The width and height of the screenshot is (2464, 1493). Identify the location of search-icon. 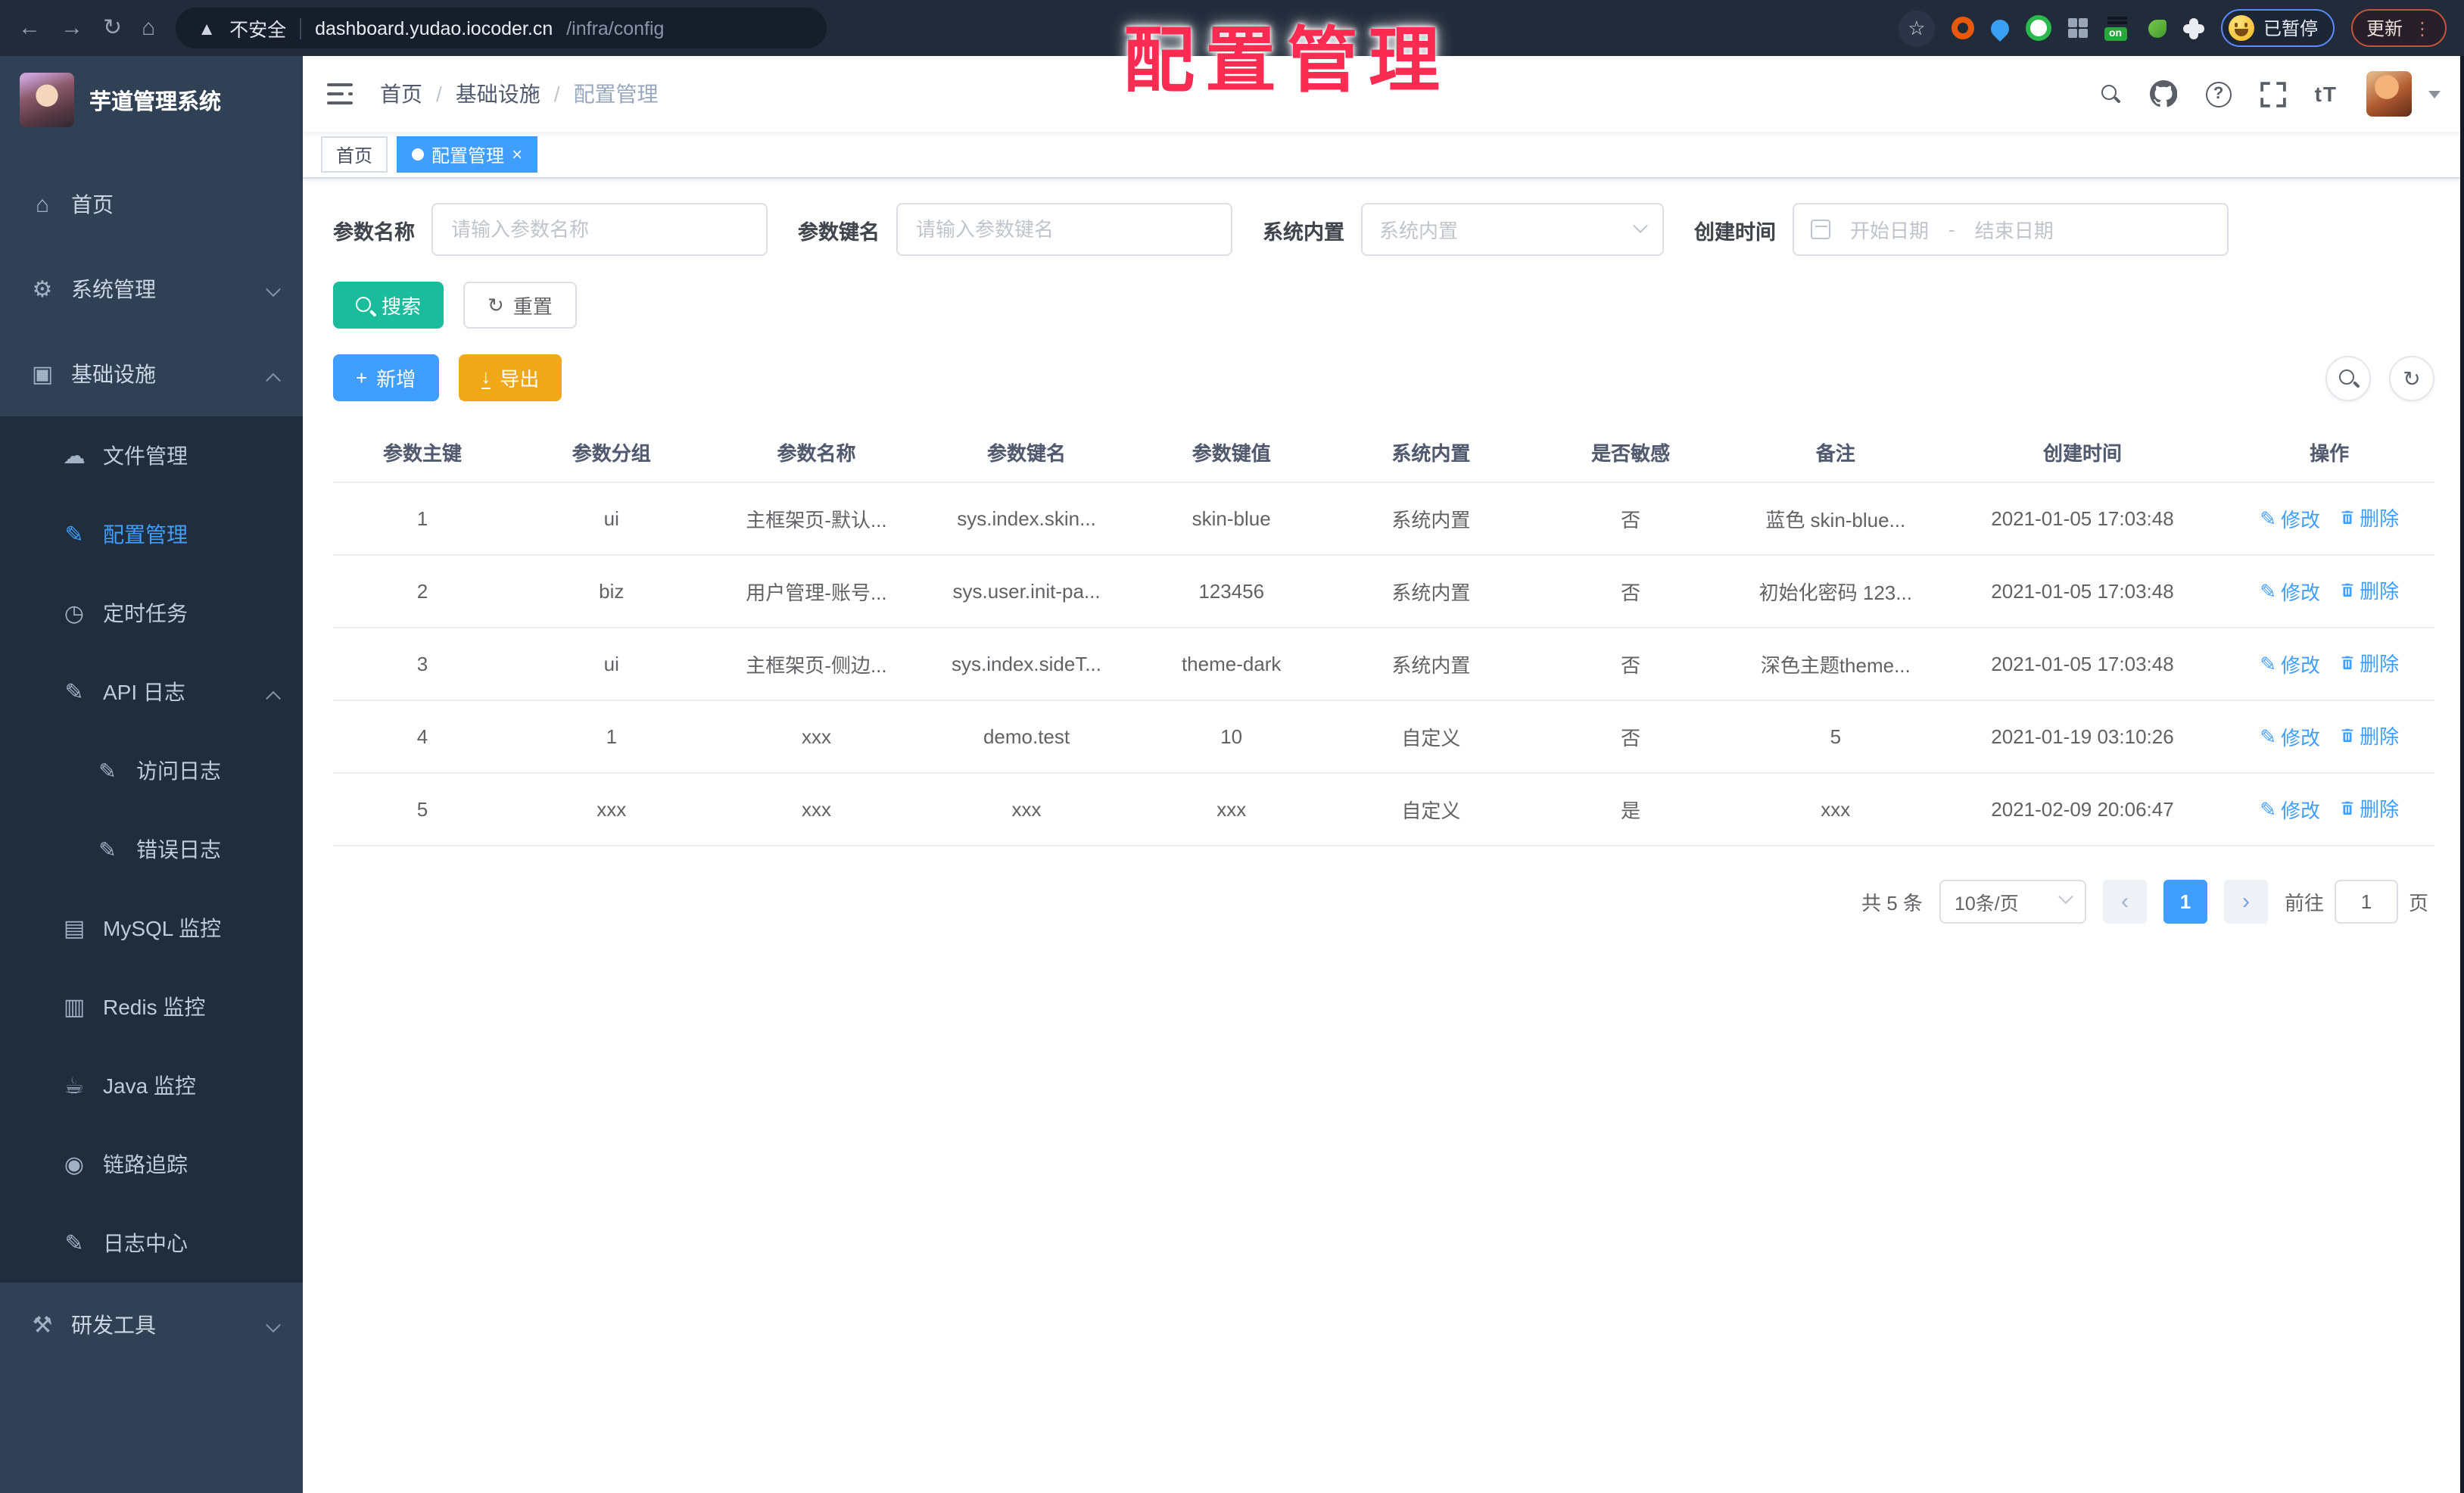
(2111, 94).